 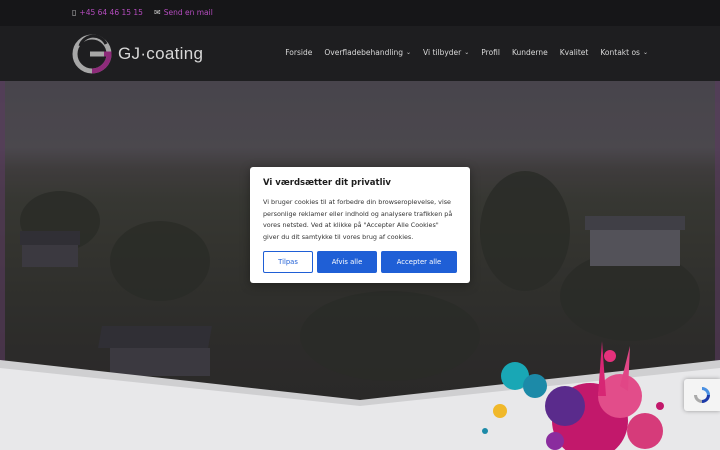 What do you see at coordinates (364, 52) in the screenshot?
I see `nav-label: Overfladebehandling` at bounding box center [364, 52].